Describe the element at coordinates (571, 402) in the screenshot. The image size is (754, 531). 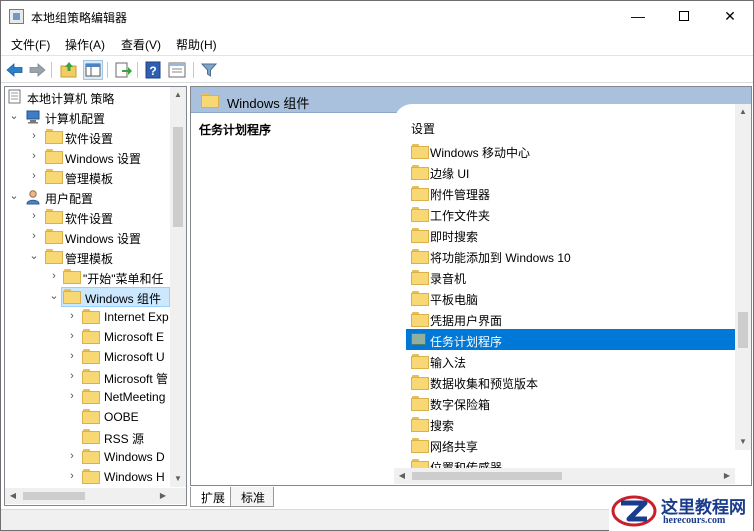
I see `list-item: 数字保险箱` at that location.